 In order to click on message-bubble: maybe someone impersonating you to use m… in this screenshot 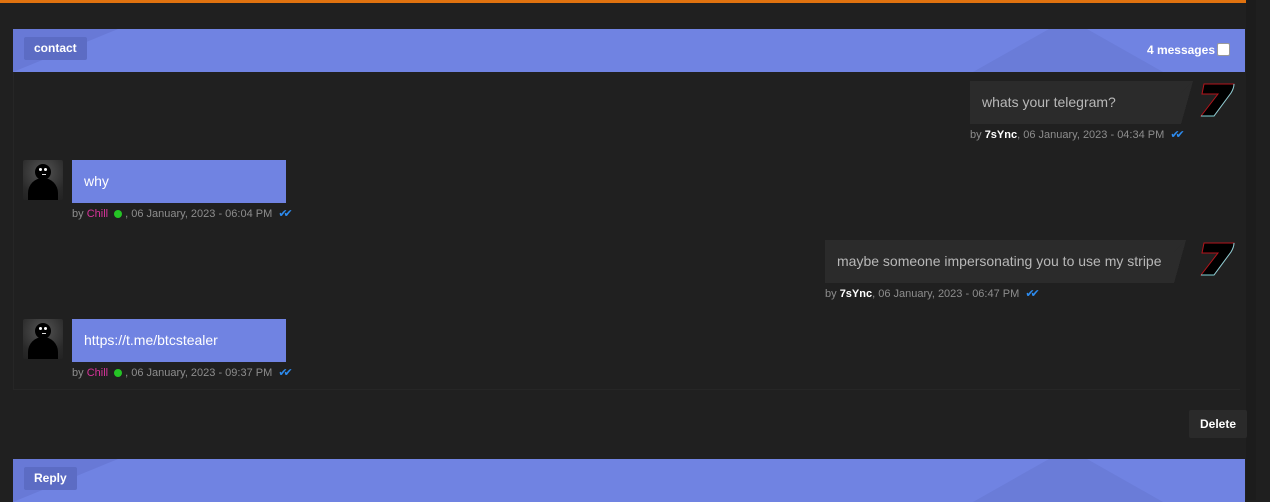, I will do `click(1005, 261)`.